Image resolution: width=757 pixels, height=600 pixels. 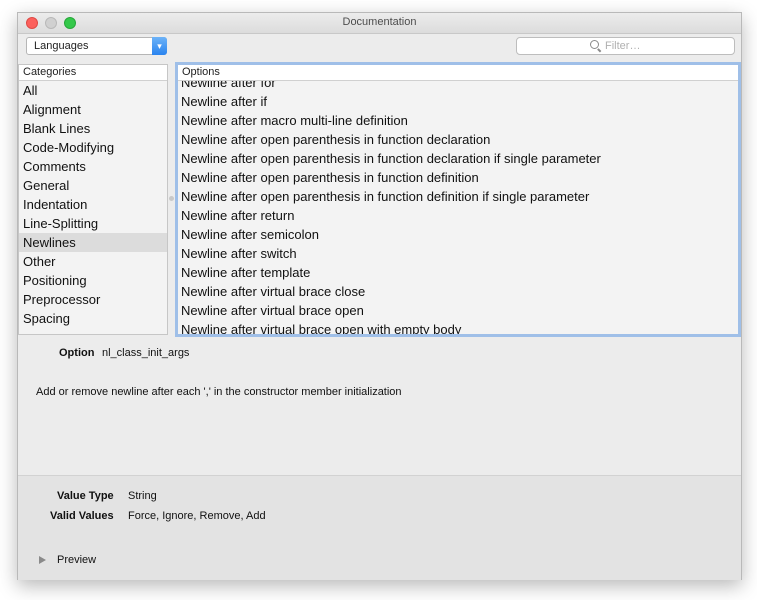 I want to click on preview-disclosure-label: Preview, so click(x=76, y=560).